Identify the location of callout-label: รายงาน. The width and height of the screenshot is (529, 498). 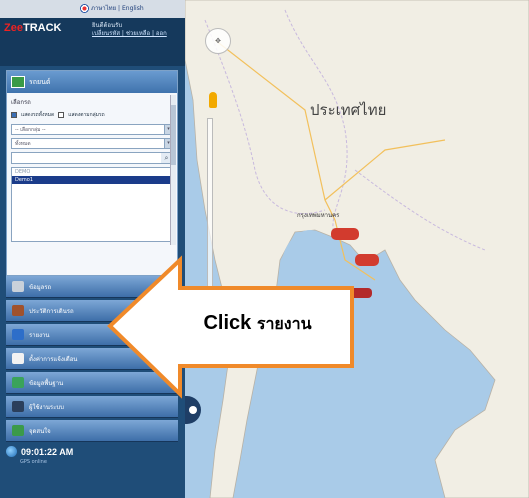
(284, 324).